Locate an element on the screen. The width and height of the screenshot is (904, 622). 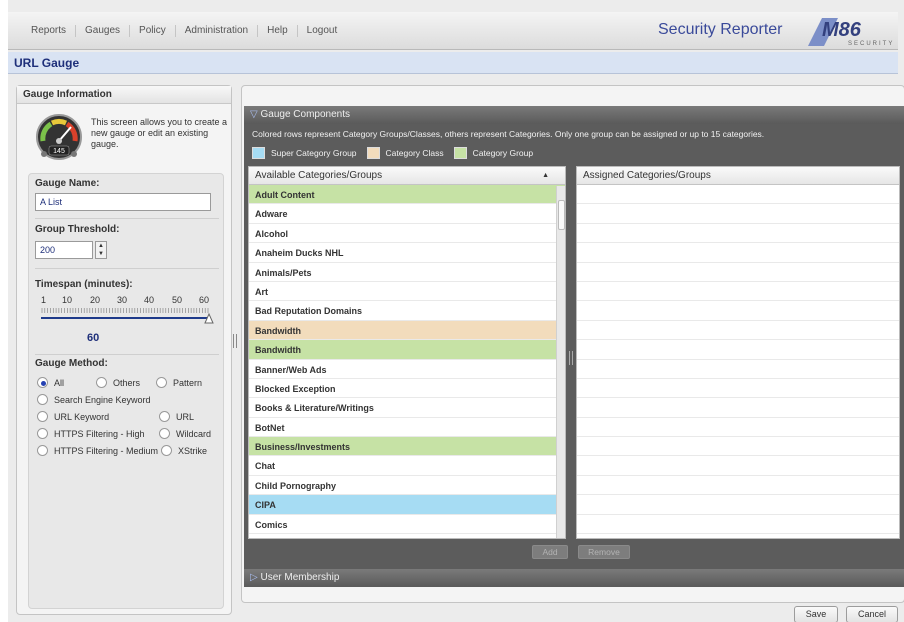
list-item: Child Pornography is located at coordinates (407, 485).